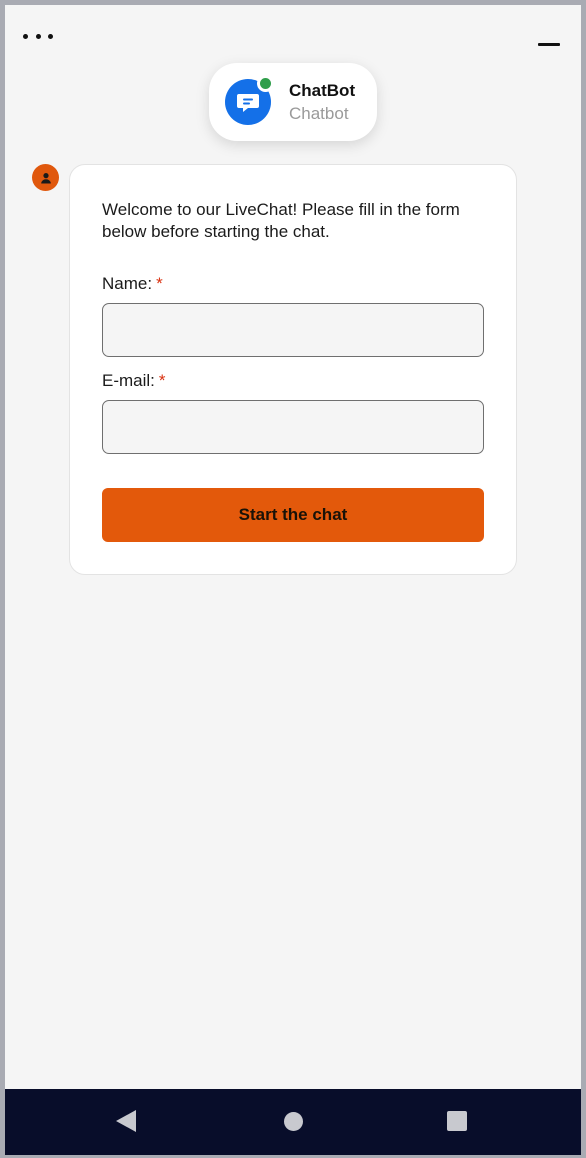  I want to click on user-icon, so click(45, 177).